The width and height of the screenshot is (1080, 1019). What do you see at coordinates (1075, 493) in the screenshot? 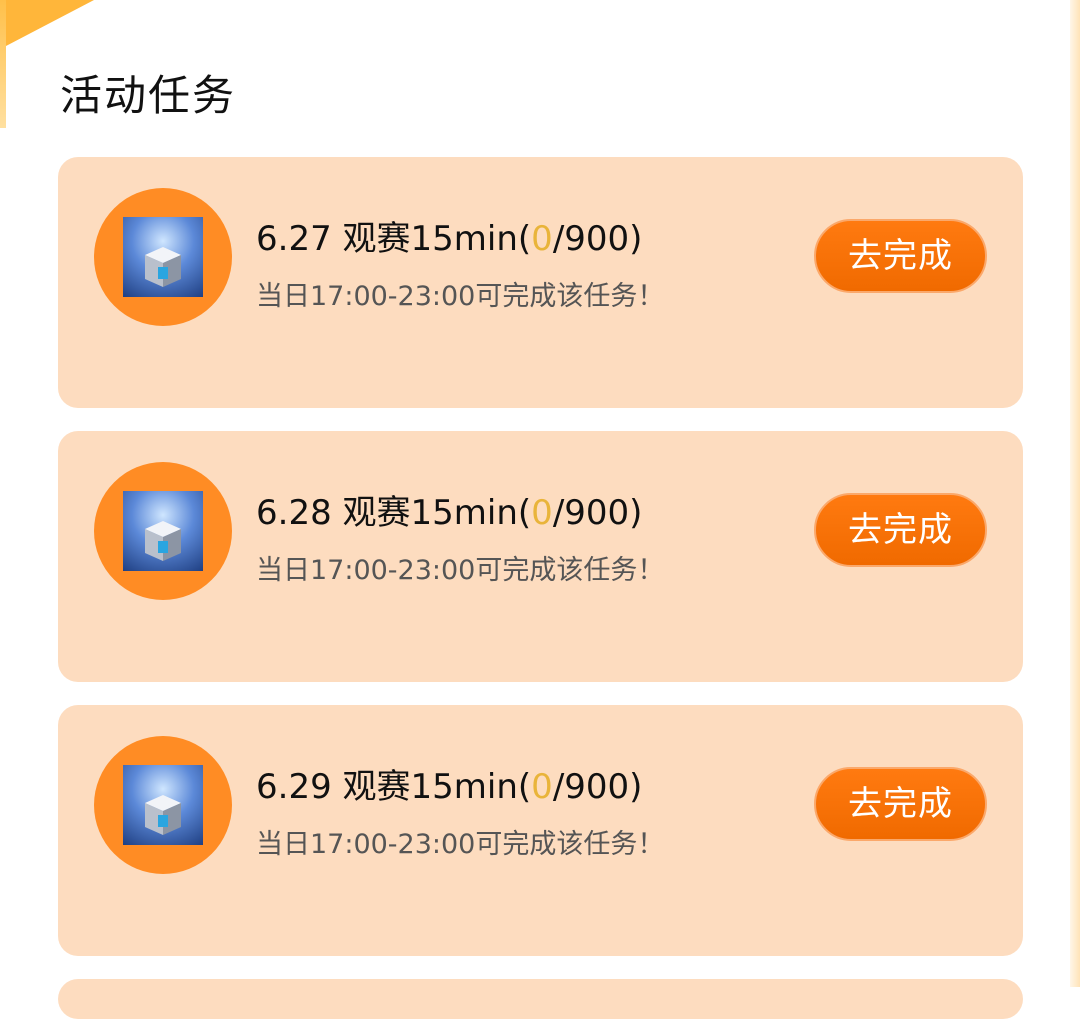
I see `right-edge-decoration` at bounding box center [1075, 493].